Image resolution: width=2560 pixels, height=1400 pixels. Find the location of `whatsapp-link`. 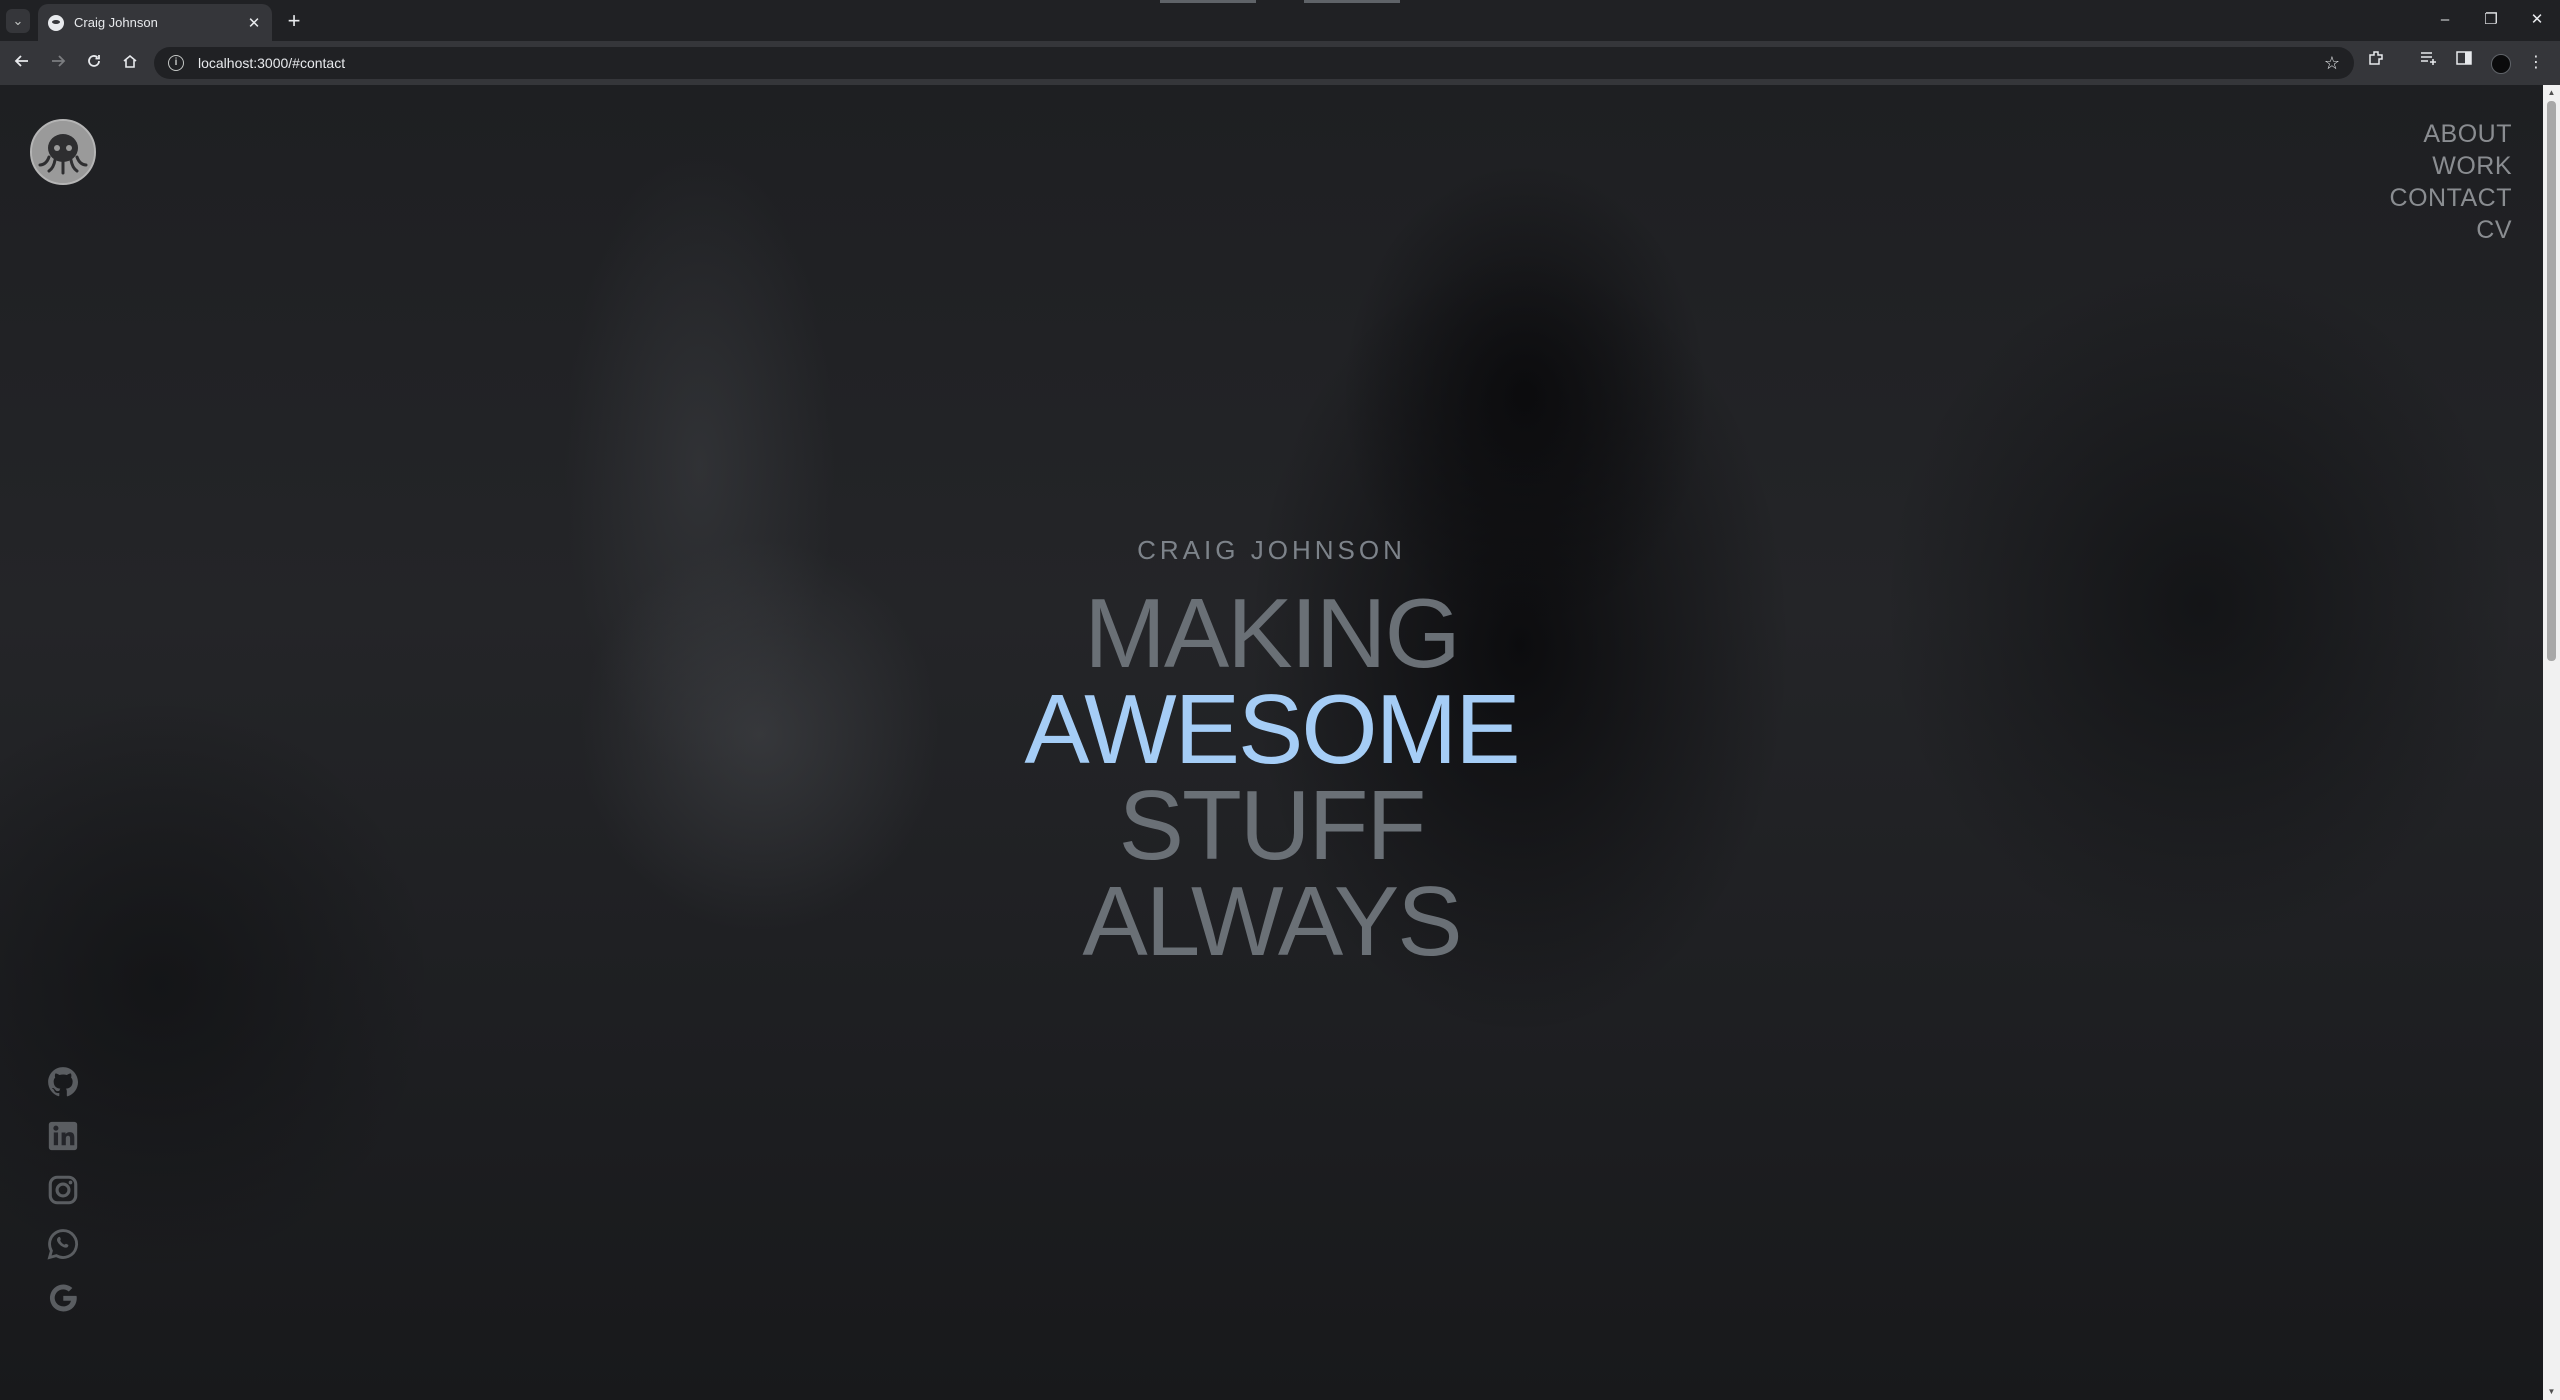

whatsapp-link is located at coordinates (63, 1244).